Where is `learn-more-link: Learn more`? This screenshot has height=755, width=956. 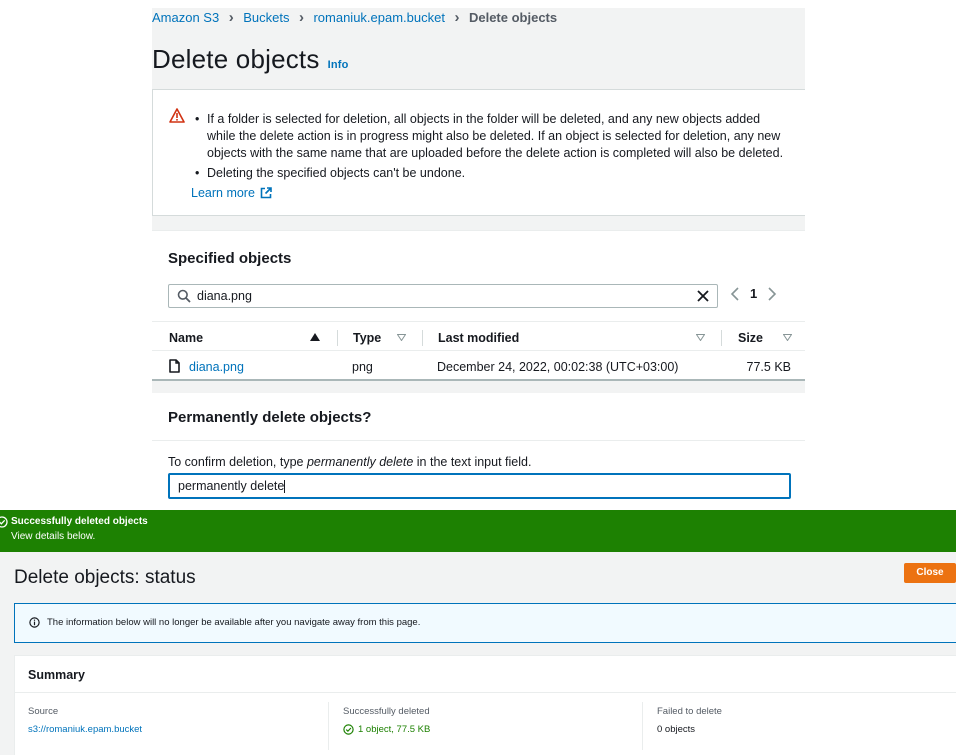
learn-more-link: Learn more is located at coordinates (231, 193).